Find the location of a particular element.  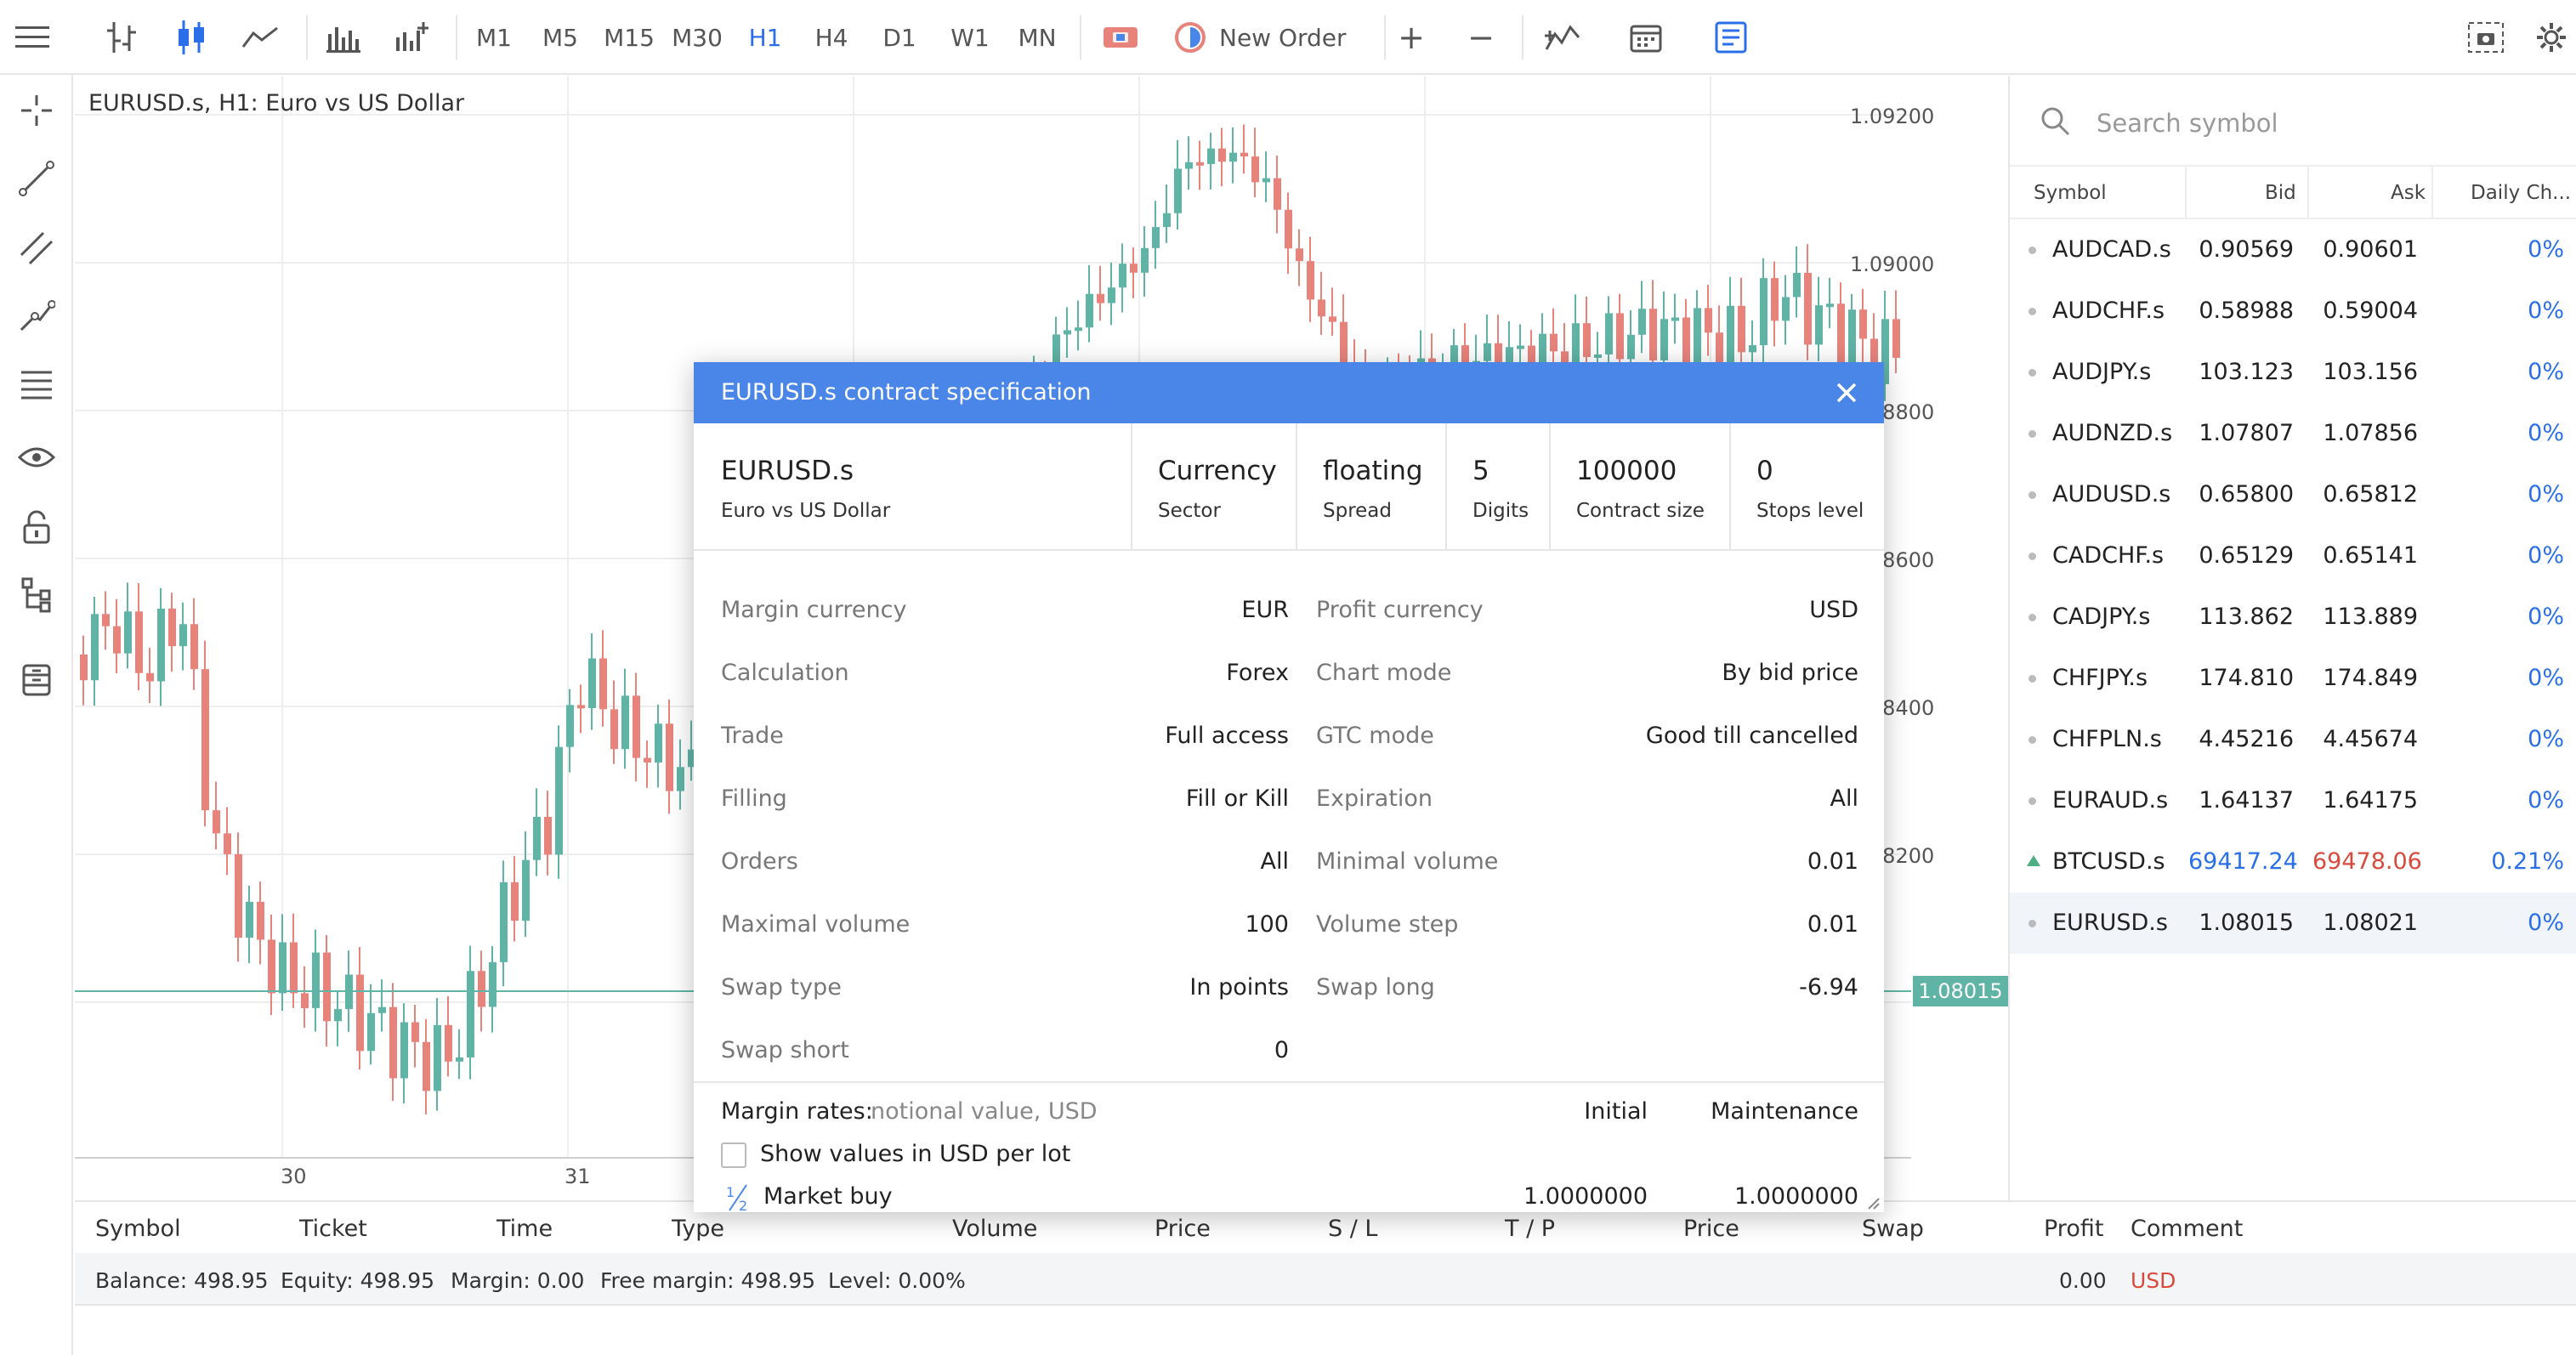

symbol-row: CHFJPY.s 174.810 174.849 0% is located at coordinates (2293, 678).